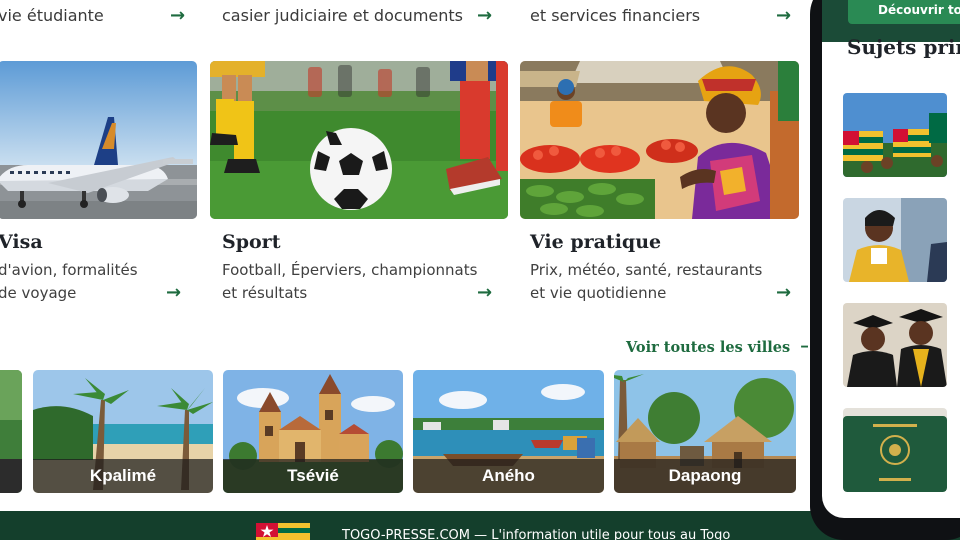 The image size is (960, 540). I want to click on see-all-cities-link: Voir toutes les villes →, so click(717, 347).